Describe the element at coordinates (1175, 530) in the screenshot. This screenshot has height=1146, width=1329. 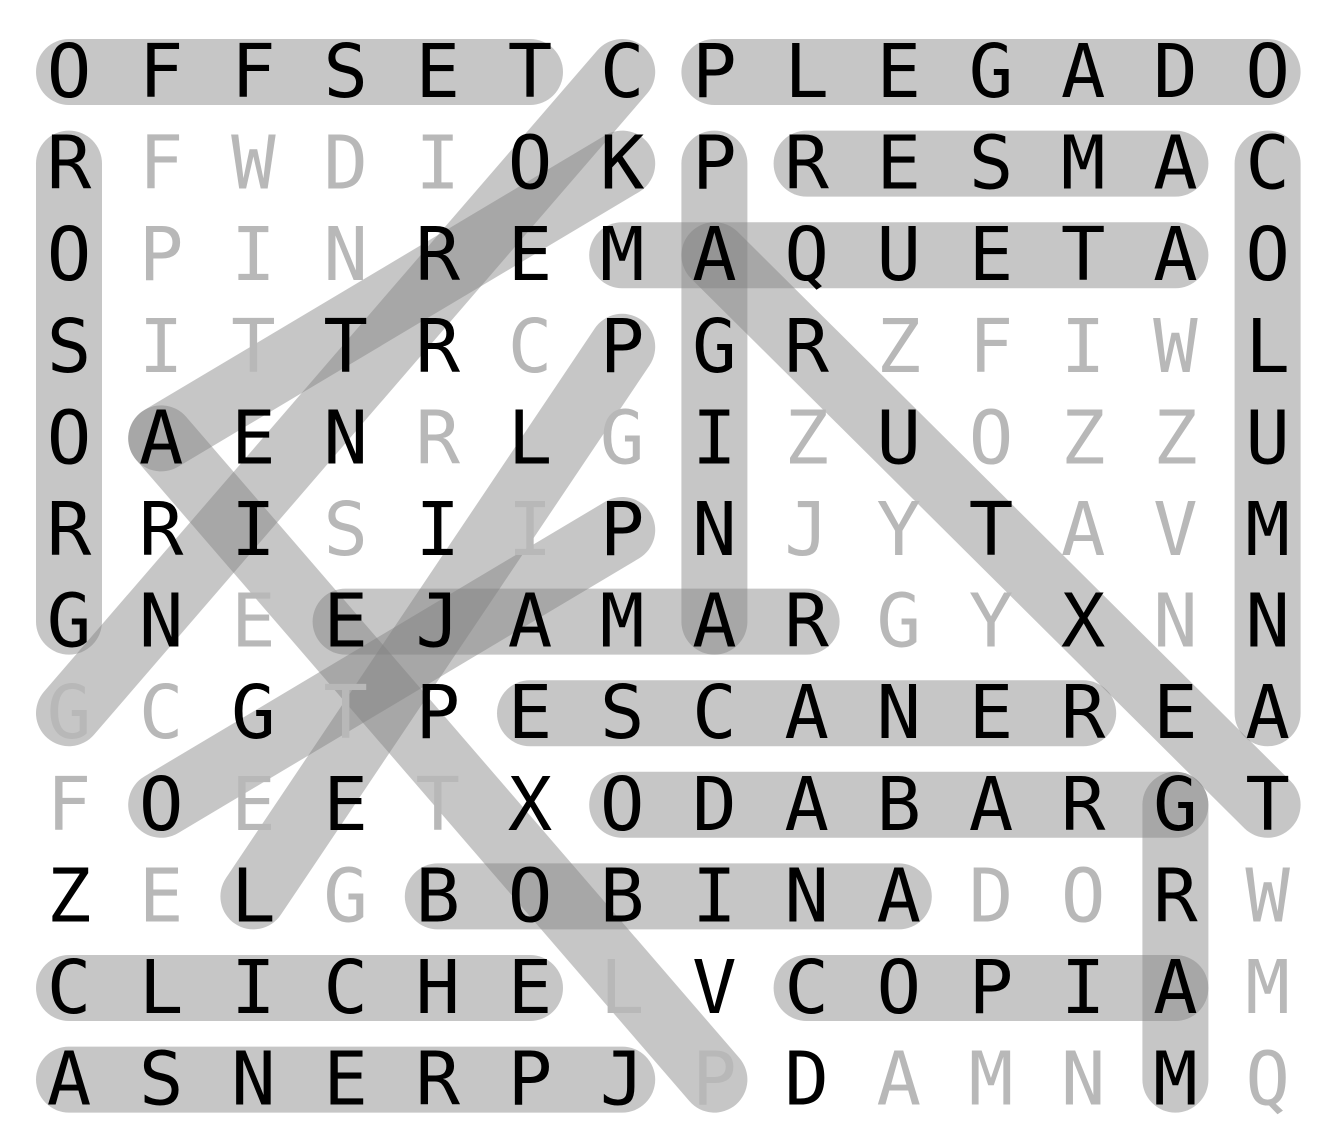
I see `grid-letter: V` at that location.